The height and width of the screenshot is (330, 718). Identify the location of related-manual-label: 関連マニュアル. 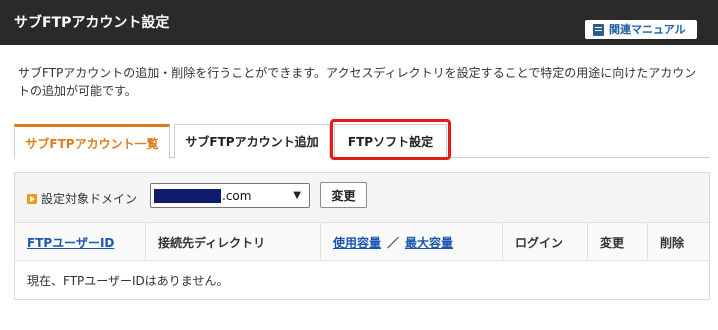
(647, 29).